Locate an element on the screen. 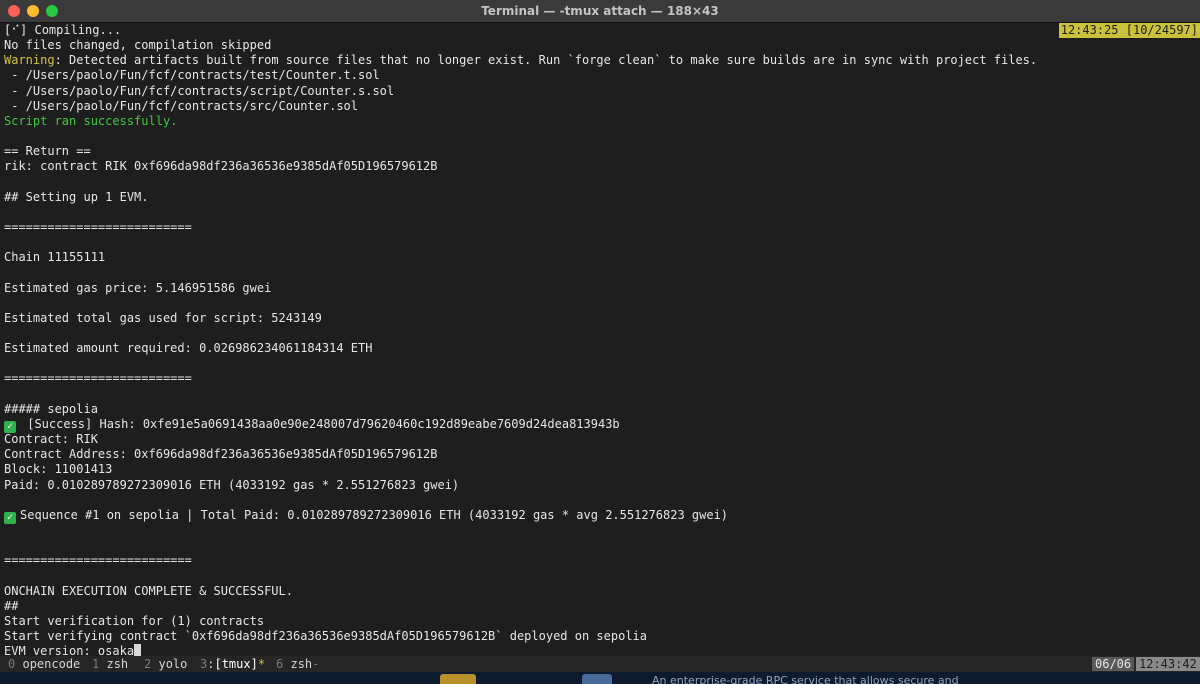 The width and height of the screenshot is (1200, 684). text-cursor is located at coordinates (138, 650).